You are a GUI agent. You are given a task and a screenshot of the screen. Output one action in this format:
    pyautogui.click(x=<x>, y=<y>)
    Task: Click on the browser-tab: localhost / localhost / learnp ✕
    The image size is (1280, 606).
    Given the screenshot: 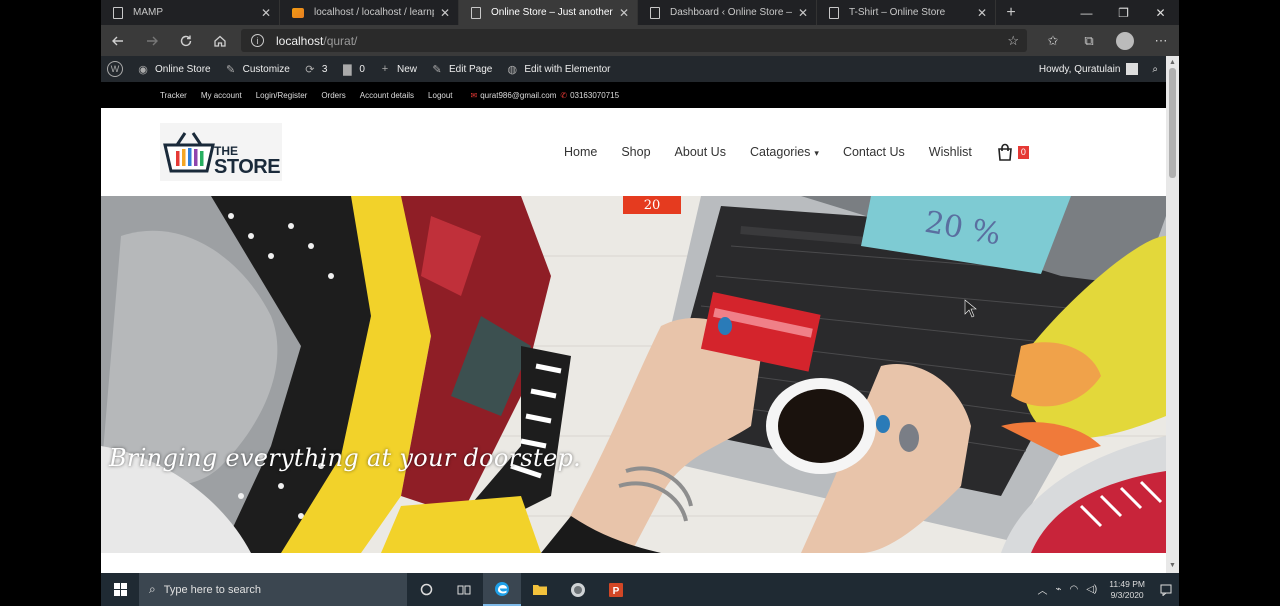 What is the action you would take?
    pyautogui.click(x=369, y=12)
    